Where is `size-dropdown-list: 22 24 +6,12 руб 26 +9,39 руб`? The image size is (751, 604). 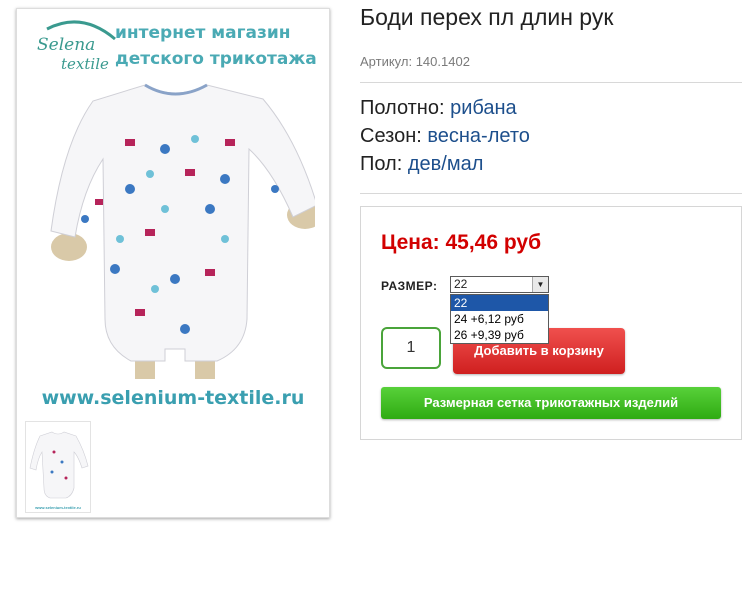 size-dropdown-list: 22 24 +6,12 руб 26 +9,39 руб is located at coordinates (499, 319).